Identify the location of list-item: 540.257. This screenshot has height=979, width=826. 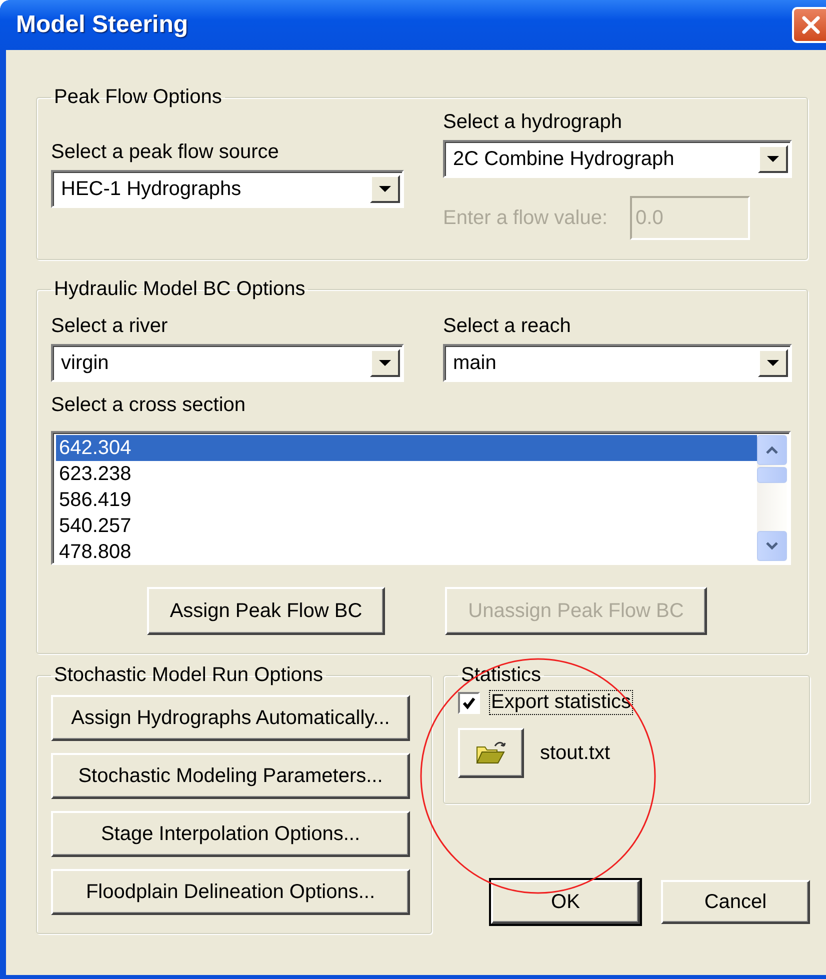
(406, 526).